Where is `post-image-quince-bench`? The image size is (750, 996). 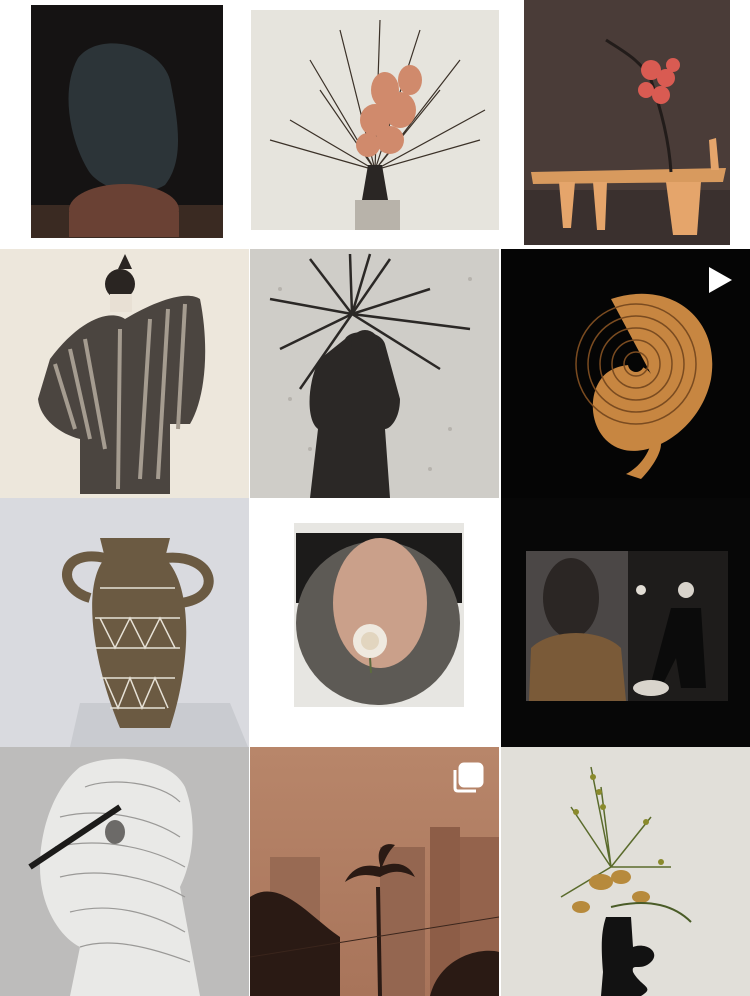 post-image-quince-bench is located at coordinates (625, 124).